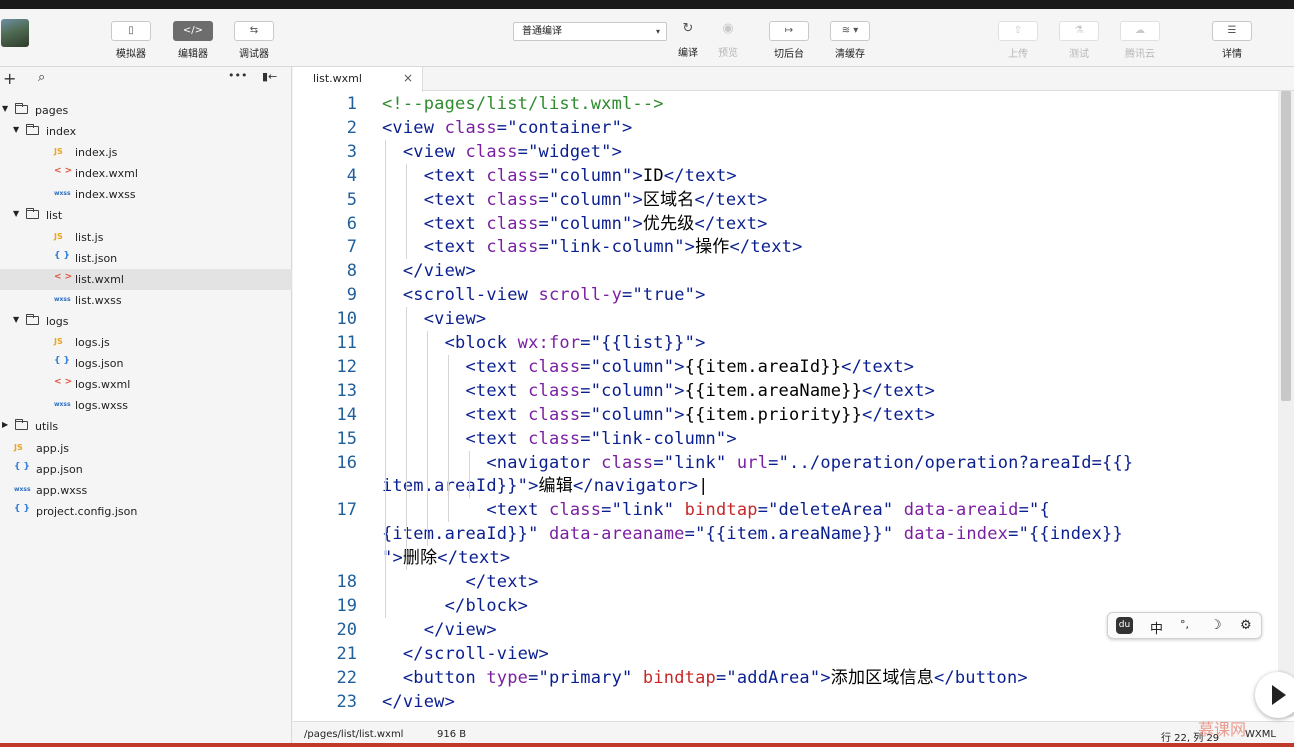  Describe the element at coordinates (1286, 404) in the screenshot. I see `vertical-scrollbar` at that location.